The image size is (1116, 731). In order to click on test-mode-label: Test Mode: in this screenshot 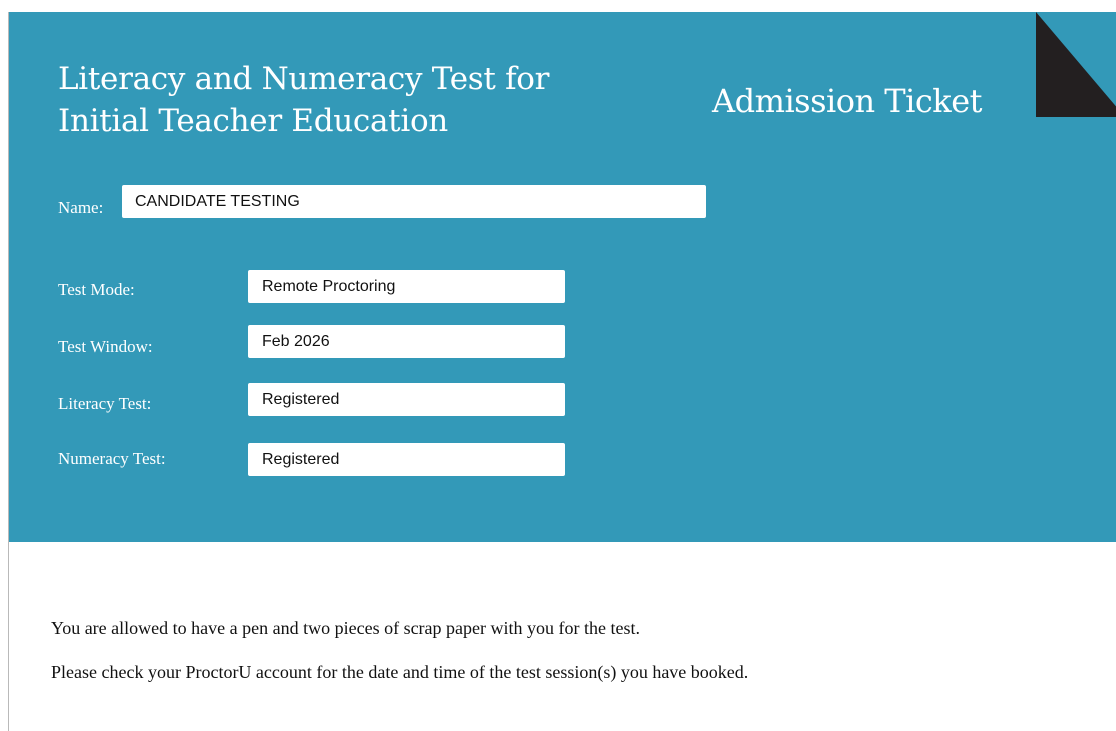, I will do `click(96, 289)`.